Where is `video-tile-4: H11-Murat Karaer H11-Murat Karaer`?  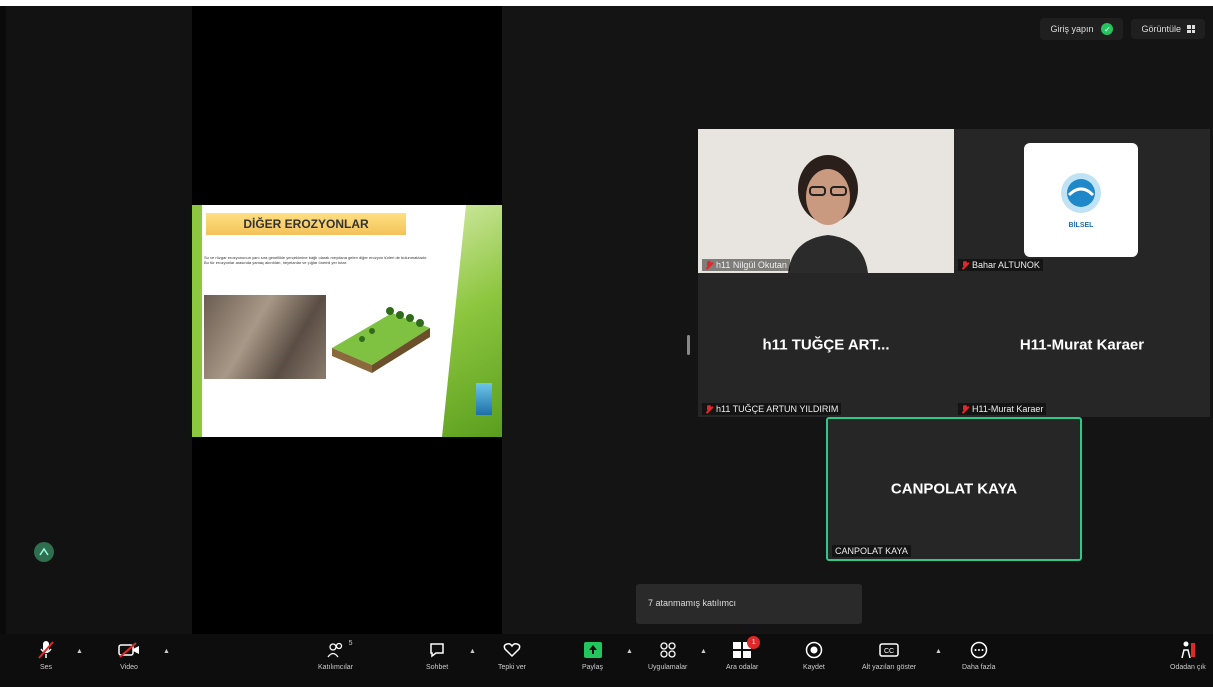 video-tile-4: H11-Murat Karaer H11-Murat Karaer is located at coordinates (1082, 345).